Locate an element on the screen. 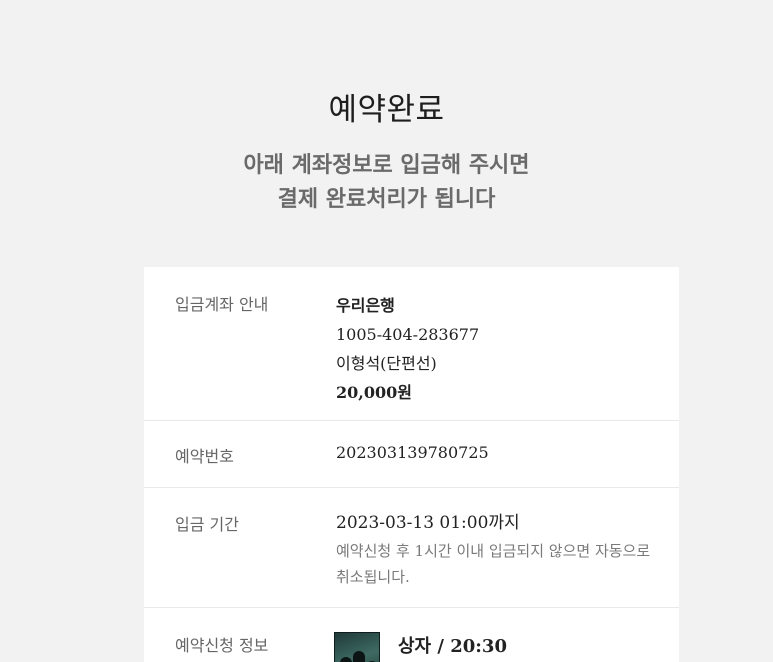  show-title-time: 상자 / 20:30 is located at coordinates (452, 646).